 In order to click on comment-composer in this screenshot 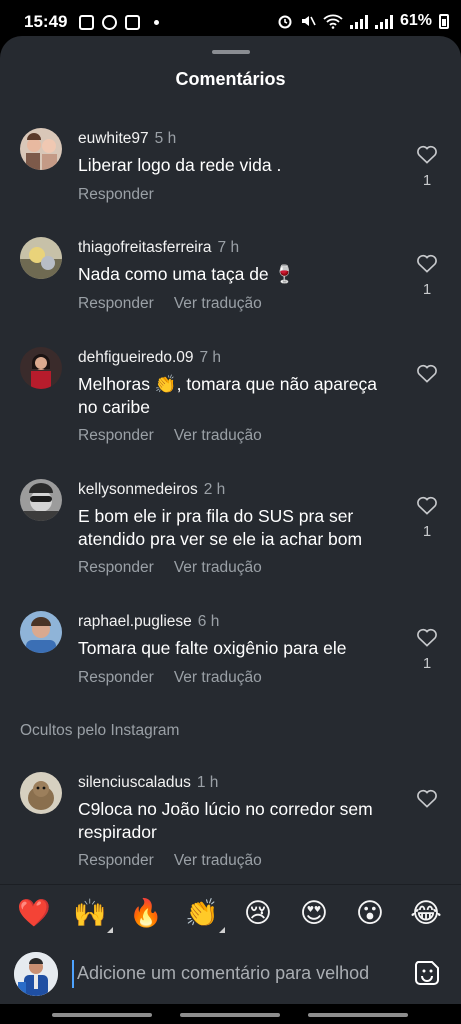, I will do `click(230, 977)`.